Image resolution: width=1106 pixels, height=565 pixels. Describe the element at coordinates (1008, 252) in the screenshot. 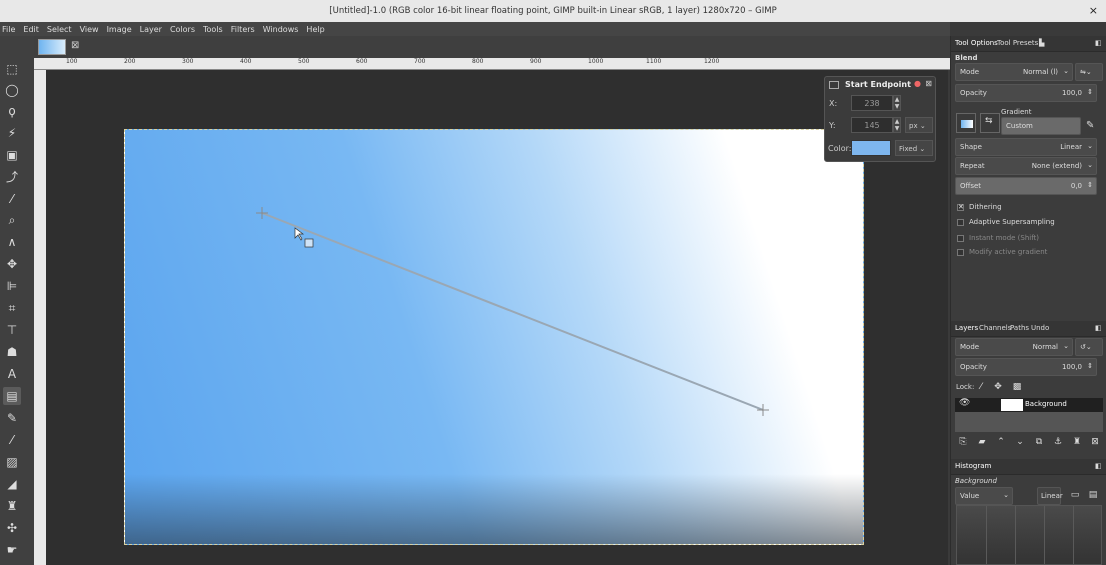

I see `modify-gradient-label: Modify active gradient` at that location.